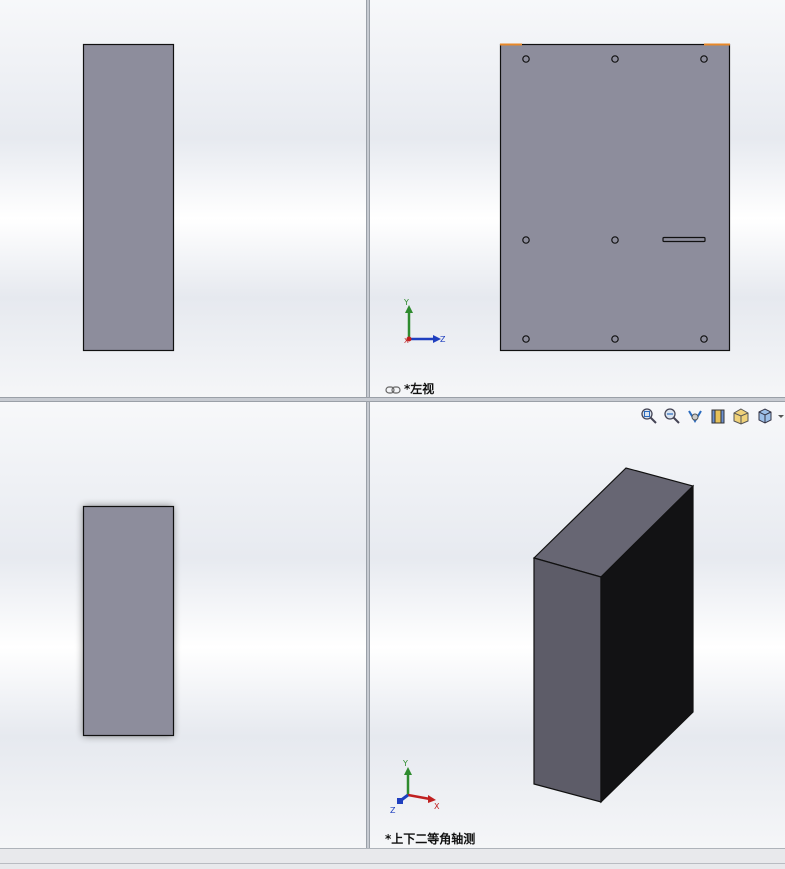 The image size is (785, 869). I want to click on bottom-tab-bar, so click(392, 858).